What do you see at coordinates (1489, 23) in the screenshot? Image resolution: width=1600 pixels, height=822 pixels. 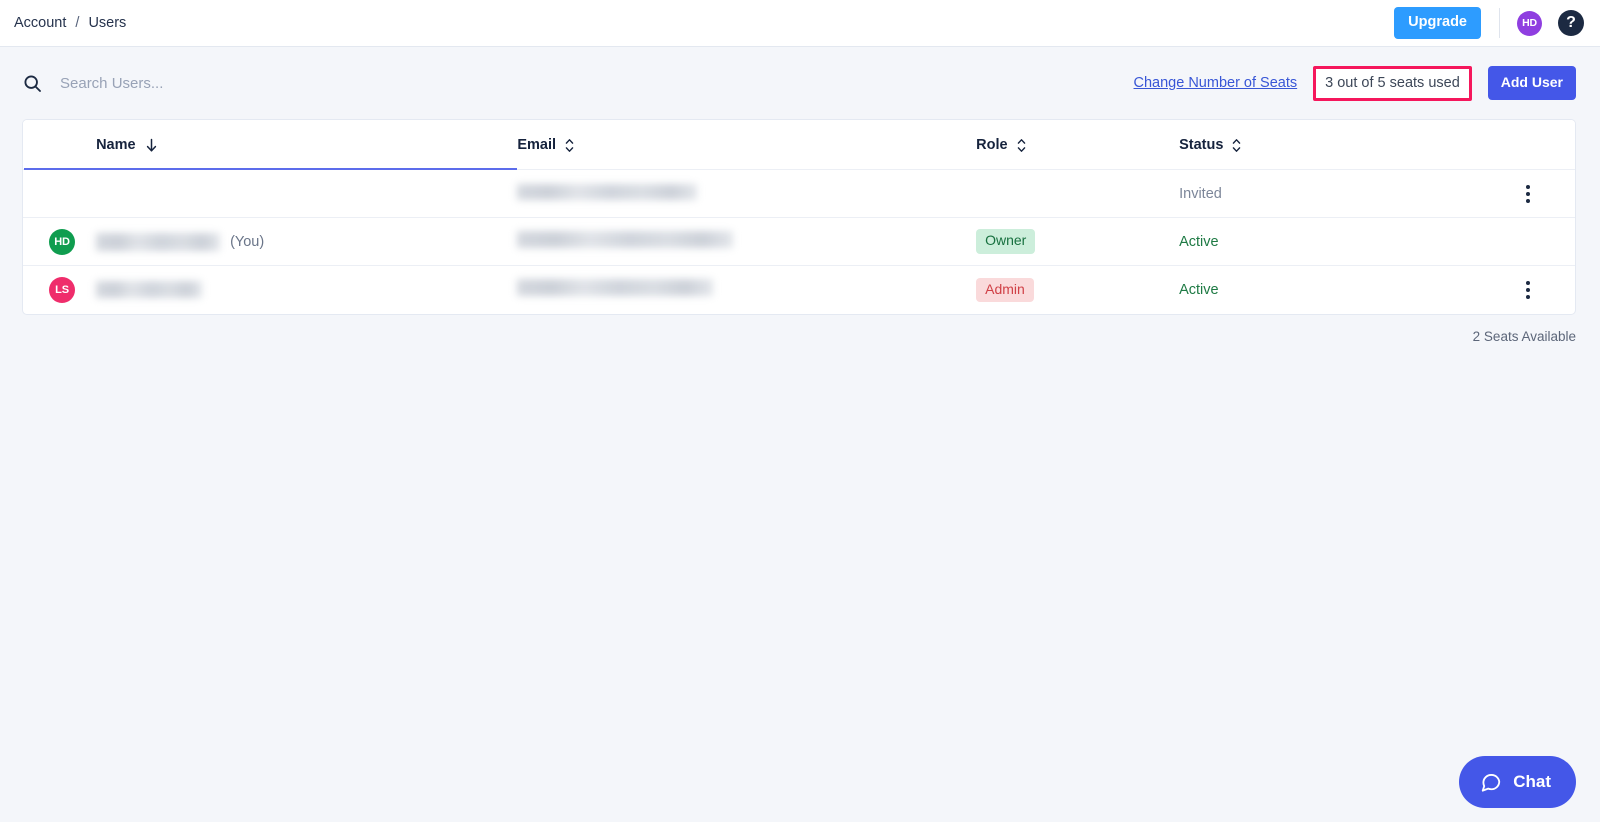 I see `top-bar-actions: Upgrade HD ?` at bounding box center [1489, 23].